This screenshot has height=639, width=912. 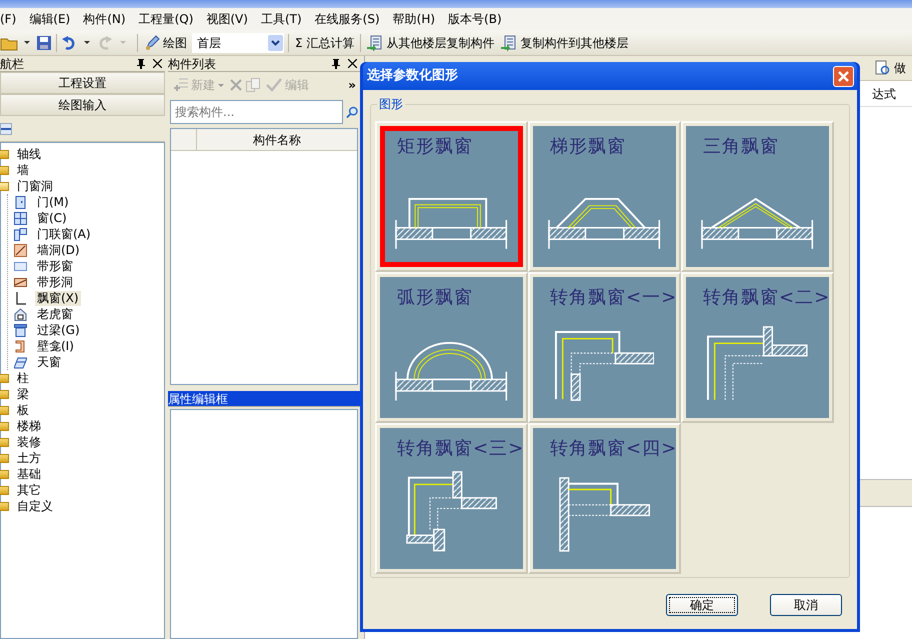 What do you see at coordinates (412, 76) in the screenshot?
I see `dialog-title: 选择参数化图形` at bounding box center [412, 76].